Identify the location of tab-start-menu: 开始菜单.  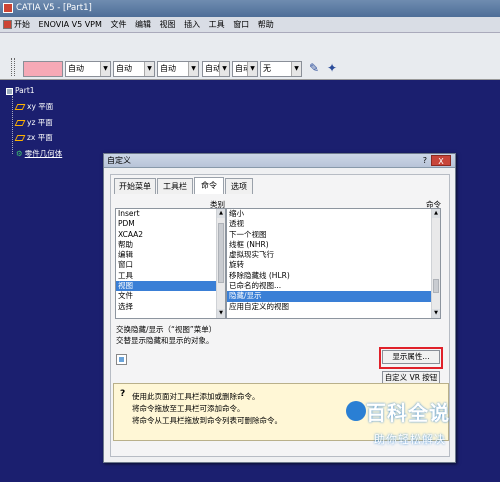
(135, 186).